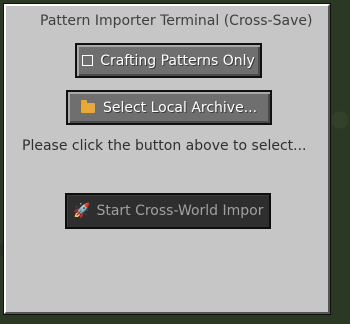 The height and width of the screenshot is (324, 350). What do you see at coordinates (177, 60) in the screenshot?
I see `toggle-label: Crafting Patterns Only` at bounding box center [177, 60].